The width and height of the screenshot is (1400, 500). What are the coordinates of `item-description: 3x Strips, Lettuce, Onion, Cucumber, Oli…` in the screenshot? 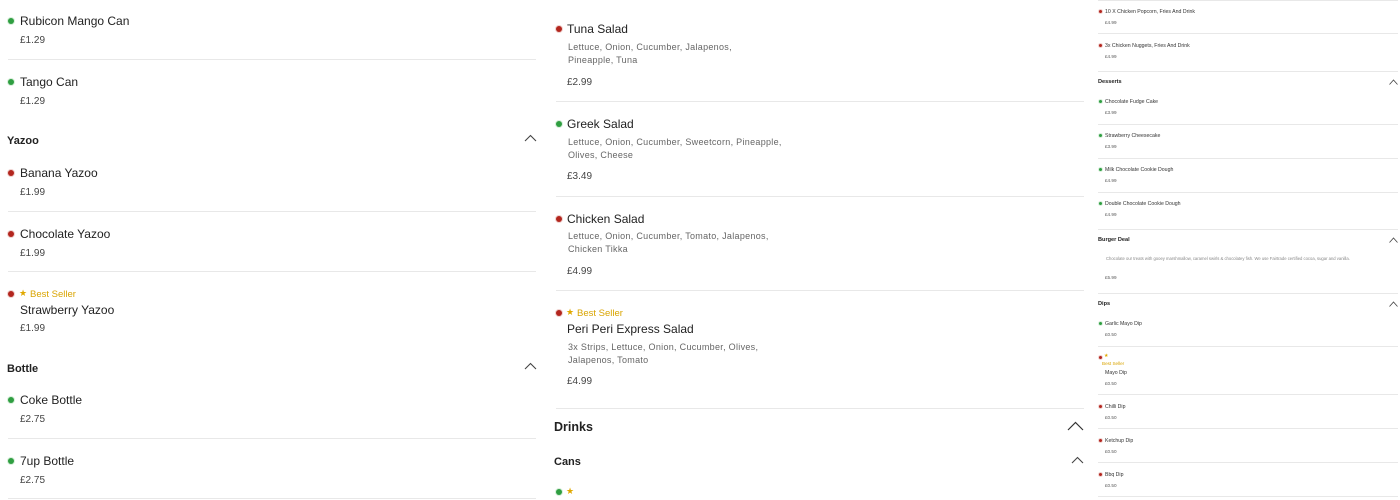 It's located at (663, 353).